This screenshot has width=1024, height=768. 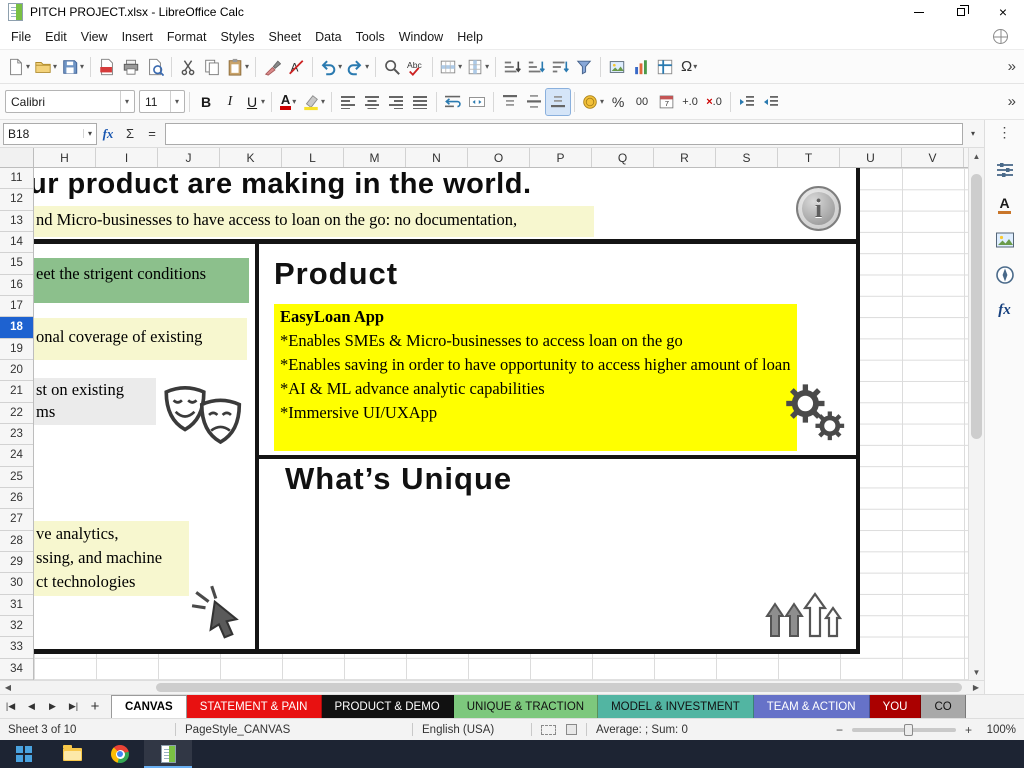 I want to click on clone-formatting-button, so click(x=272, y=67).